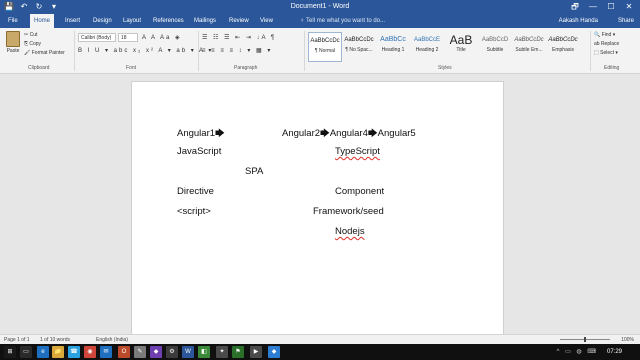 The image size is (640, 360). What do you see at coordinates (199, 151) in the screenshot?
I see `doc-line: JavaScript` at bounding box center [199, 151].